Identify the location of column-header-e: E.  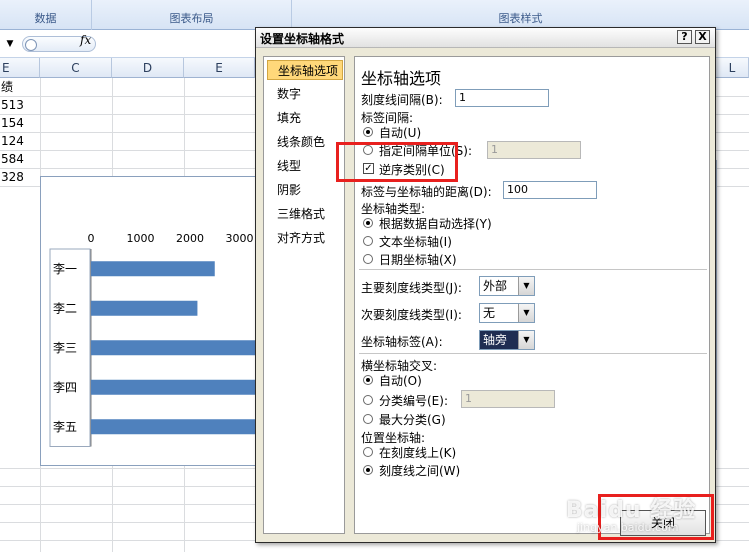
(20, 68).